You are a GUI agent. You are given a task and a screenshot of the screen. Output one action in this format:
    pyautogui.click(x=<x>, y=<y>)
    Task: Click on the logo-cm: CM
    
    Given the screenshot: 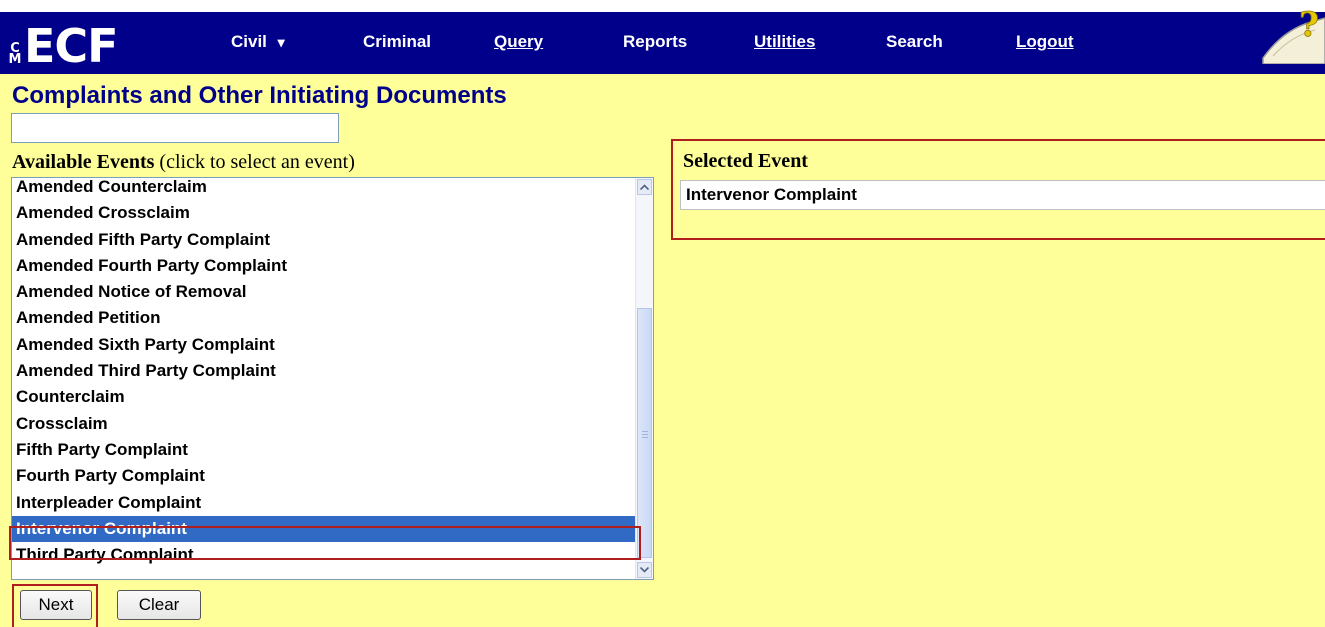 What is the action you would take?
    pyautogui.click(x=15, y=54)
    